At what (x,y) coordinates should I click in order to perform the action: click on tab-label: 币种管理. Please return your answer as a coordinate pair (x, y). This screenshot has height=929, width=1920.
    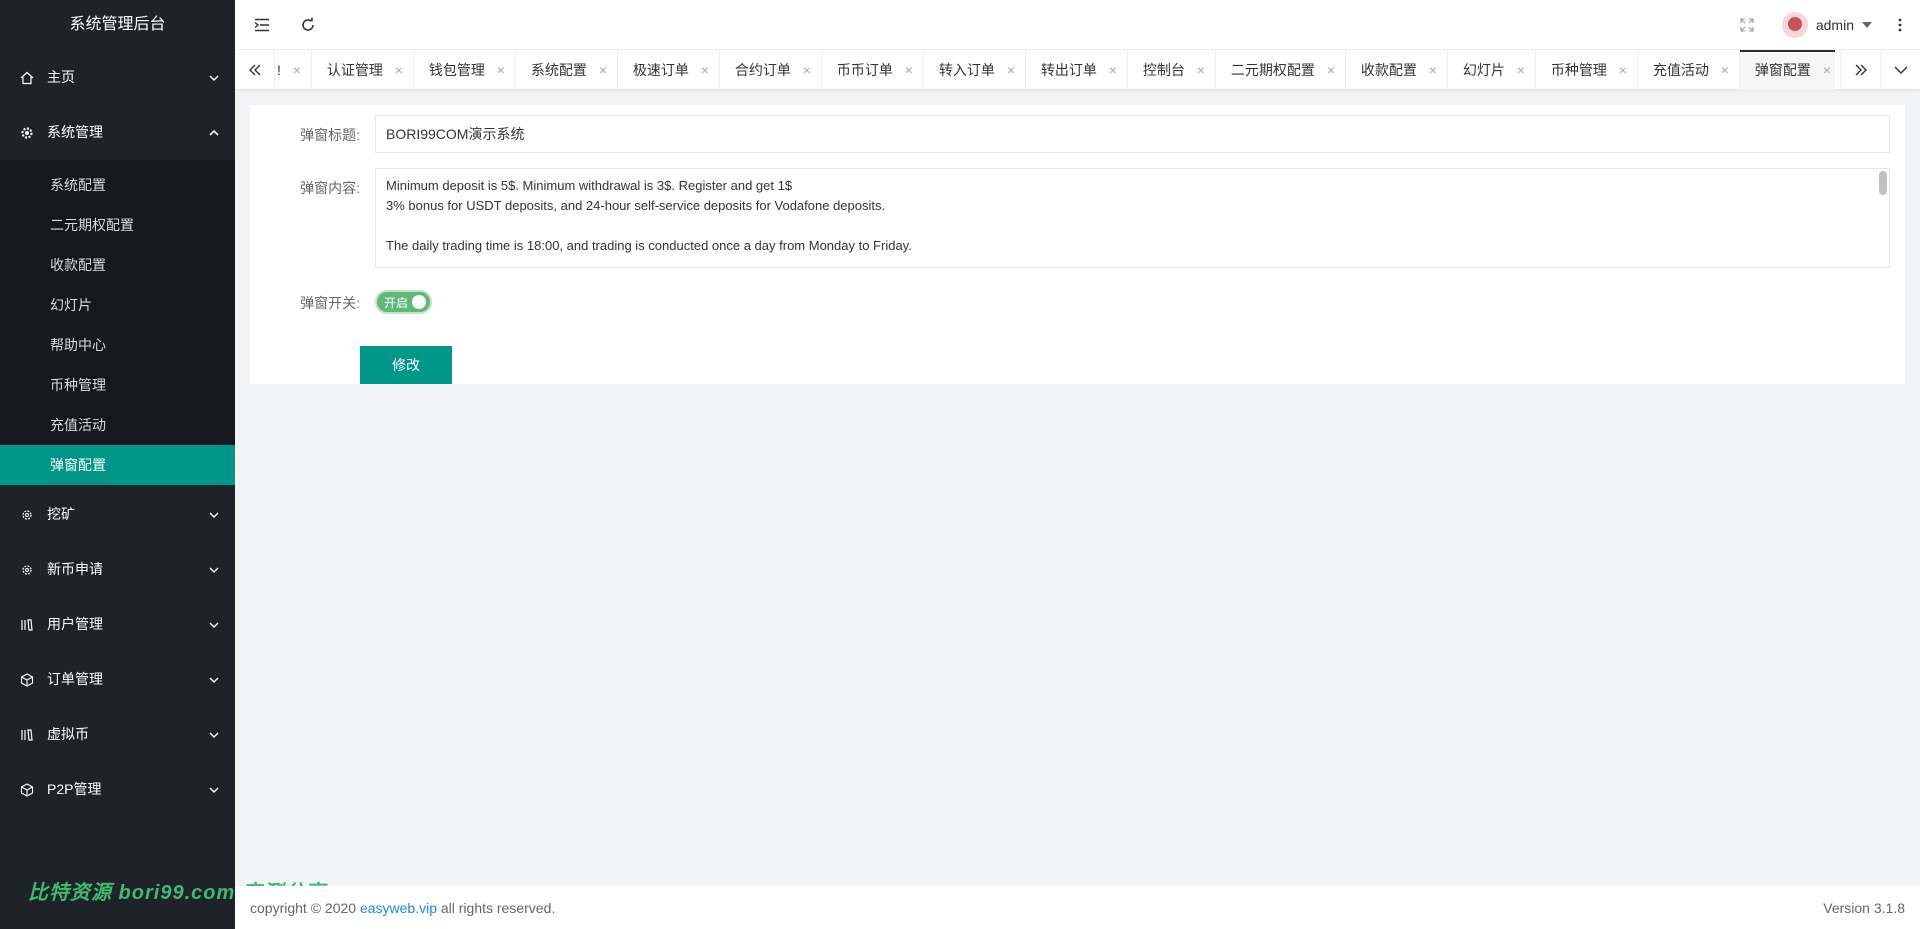
    Looking at the image, I should click on (1578, 70).